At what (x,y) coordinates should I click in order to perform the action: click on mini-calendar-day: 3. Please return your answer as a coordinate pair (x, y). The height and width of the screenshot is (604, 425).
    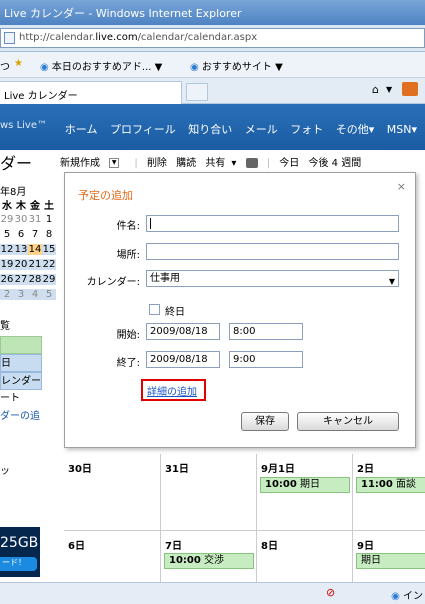
    Looking at the image, I should click on (21, 294).